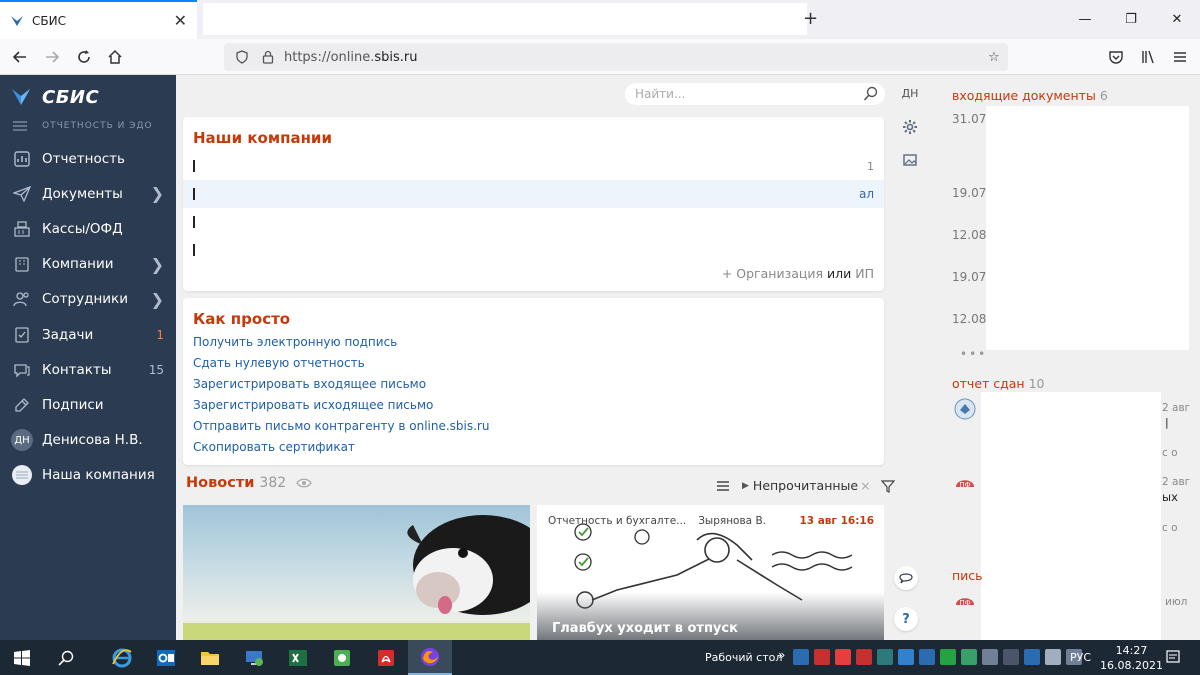 The image size is (1200, 675). What do you see at coordinates (298, 657) in the screenshot?
I see `excel-icon` at bounding box center [298, 657].